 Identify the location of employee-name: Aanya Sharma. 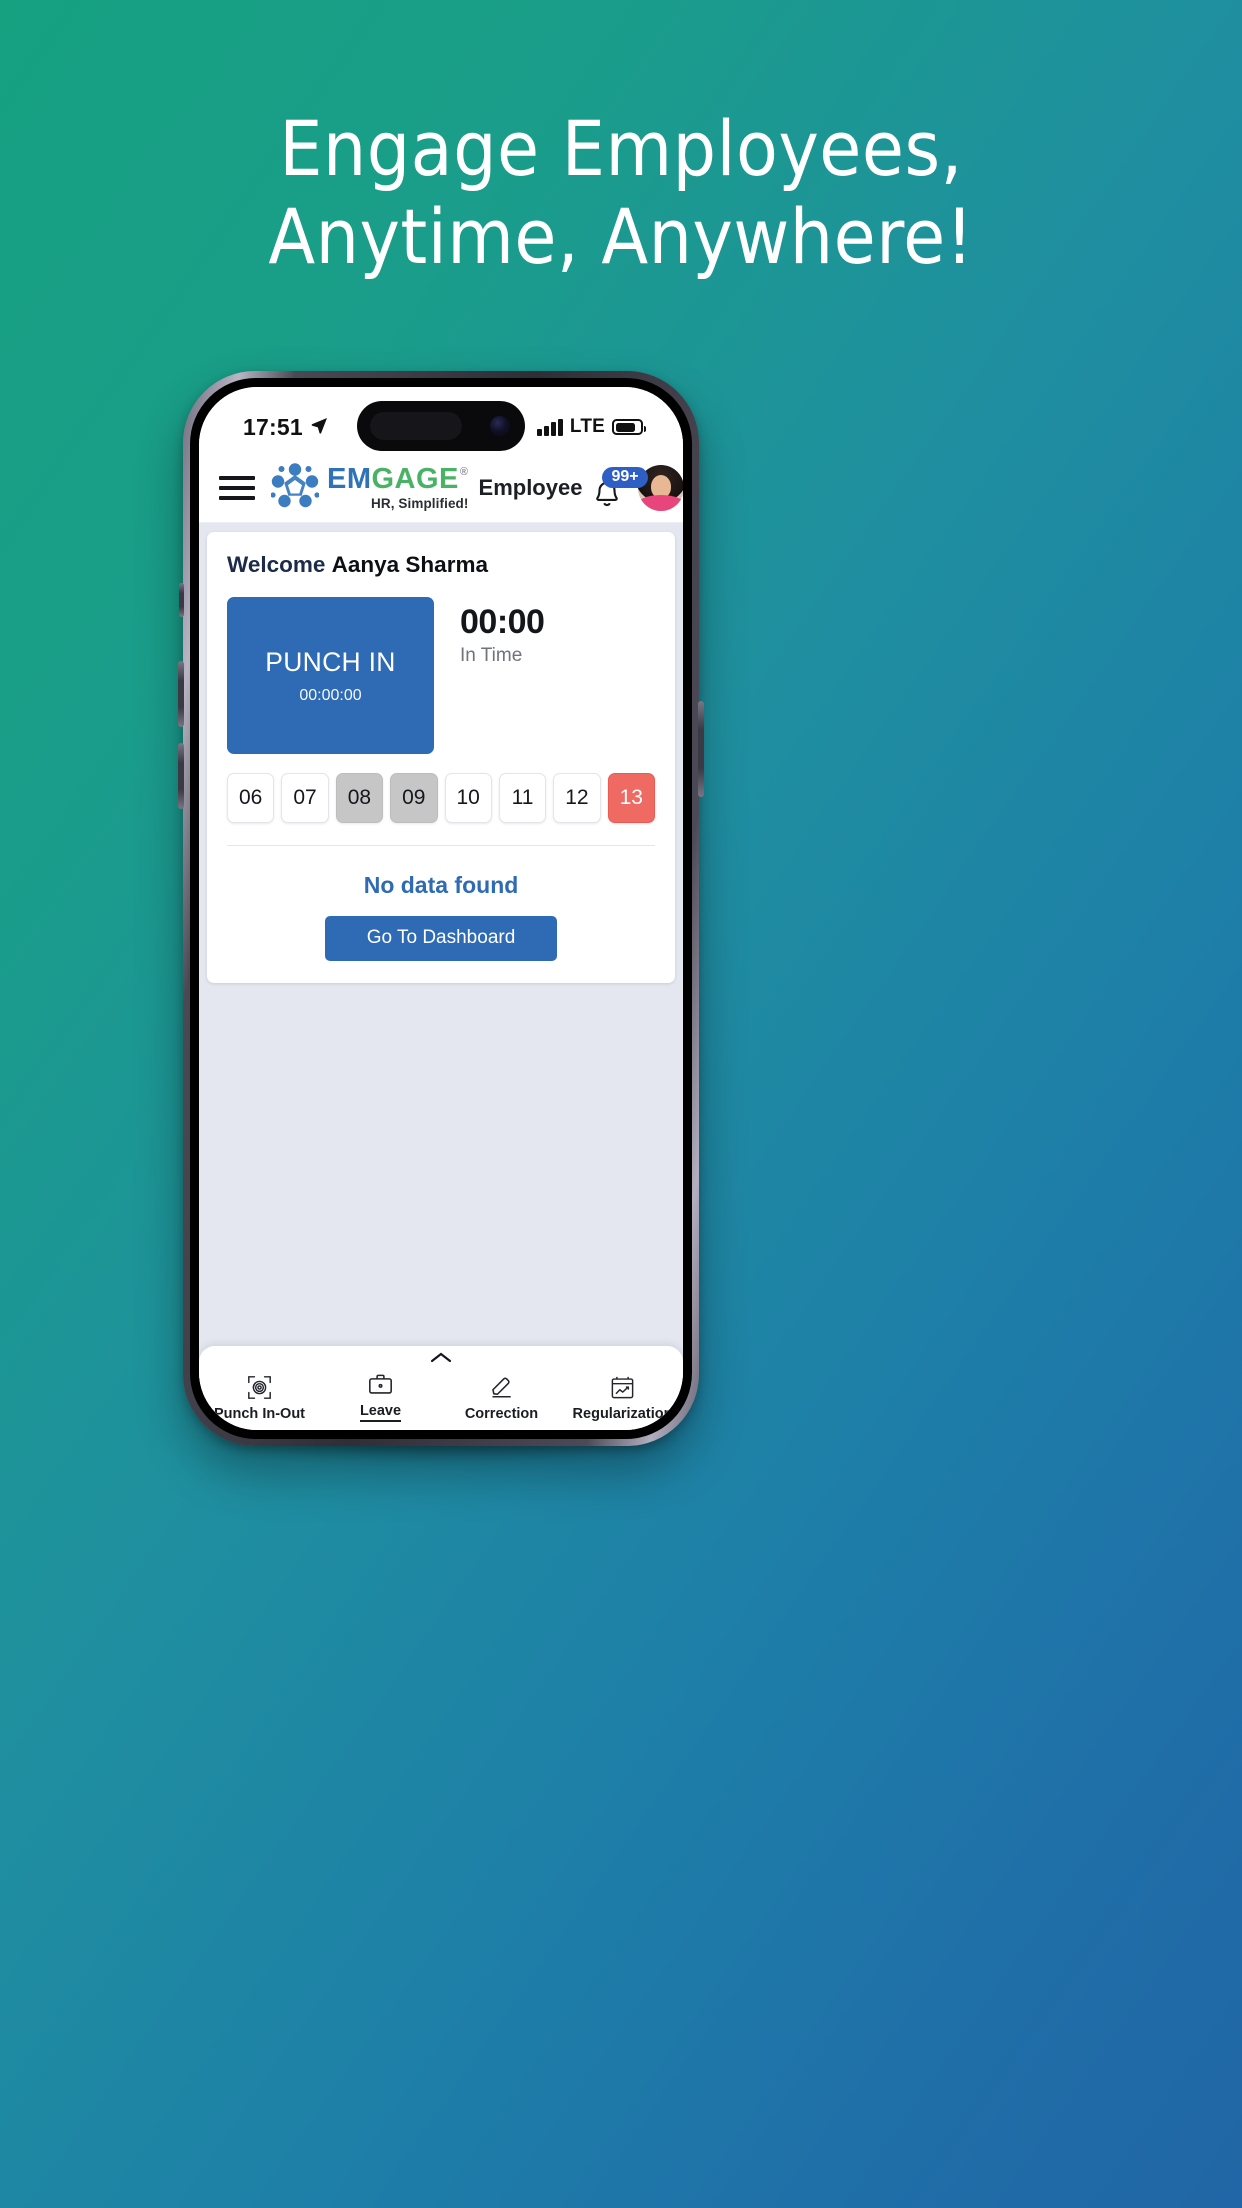
(409, 564).